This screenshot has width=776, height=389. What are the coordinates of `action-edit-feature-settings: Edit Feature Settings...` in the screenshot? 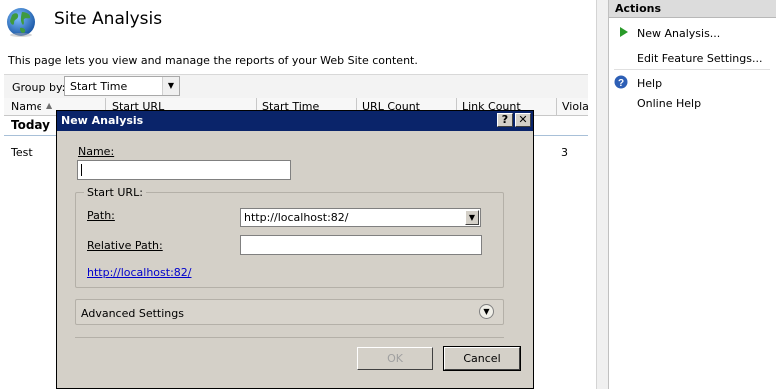 It's located at (699, 58).